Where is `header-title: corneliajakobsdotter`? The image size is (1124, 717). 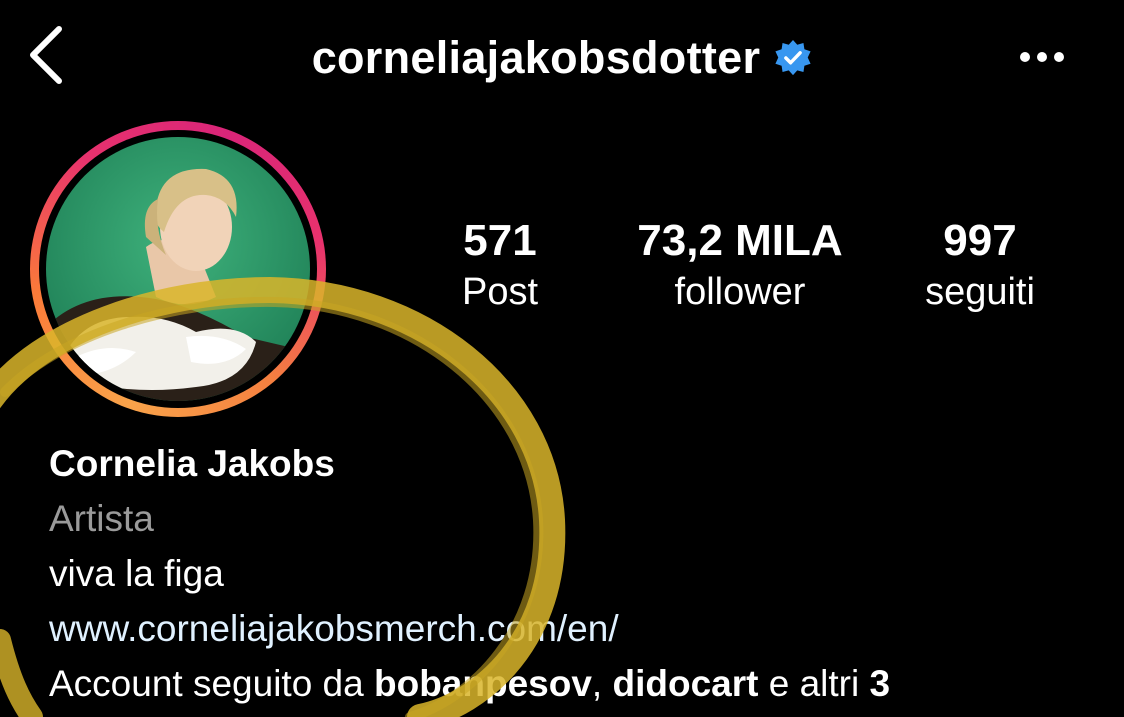
header-title: corneliajakobsdotter is located at coordinates (562, 58).